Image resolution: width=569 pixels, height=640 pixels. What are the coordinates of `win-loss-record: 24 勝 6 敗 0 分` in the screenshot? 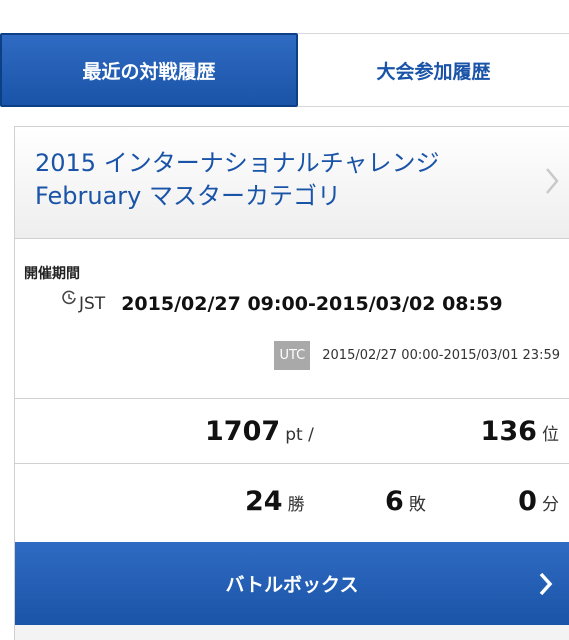 It's located at (292, 503).